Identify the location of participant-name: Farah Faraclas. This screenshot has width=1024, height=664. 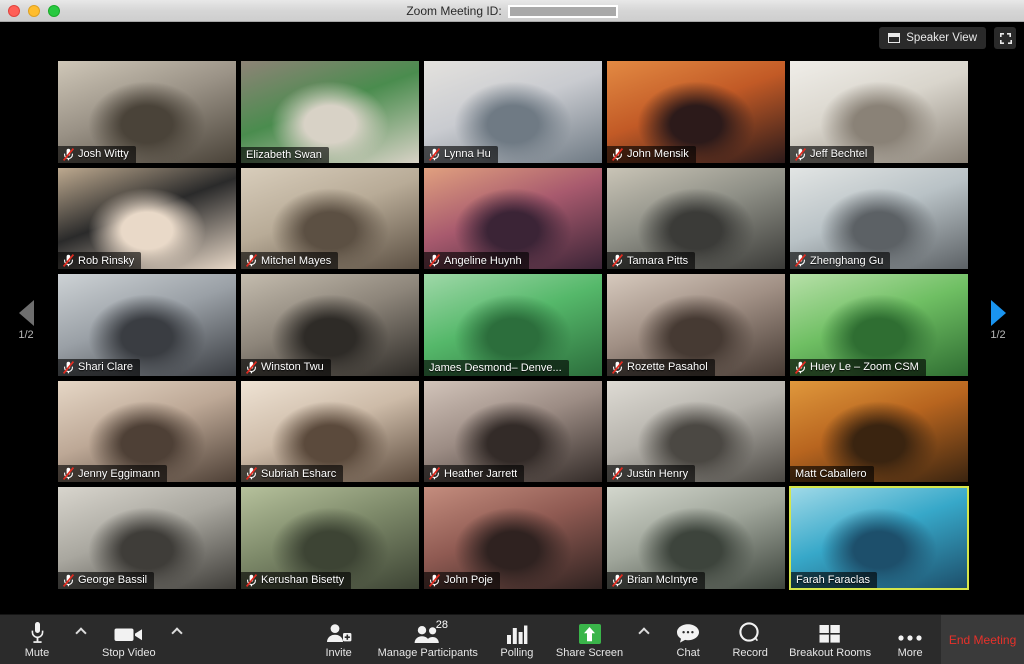
(833, 579).